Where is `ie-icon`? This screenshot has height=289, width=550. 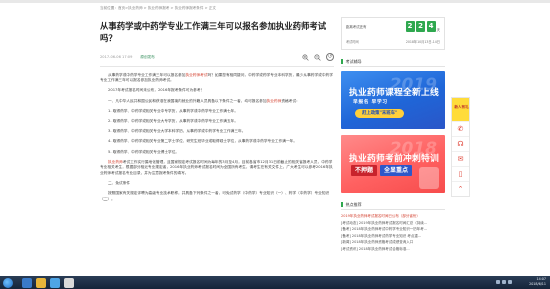 ie-icon is located at coordinates (27, 282).